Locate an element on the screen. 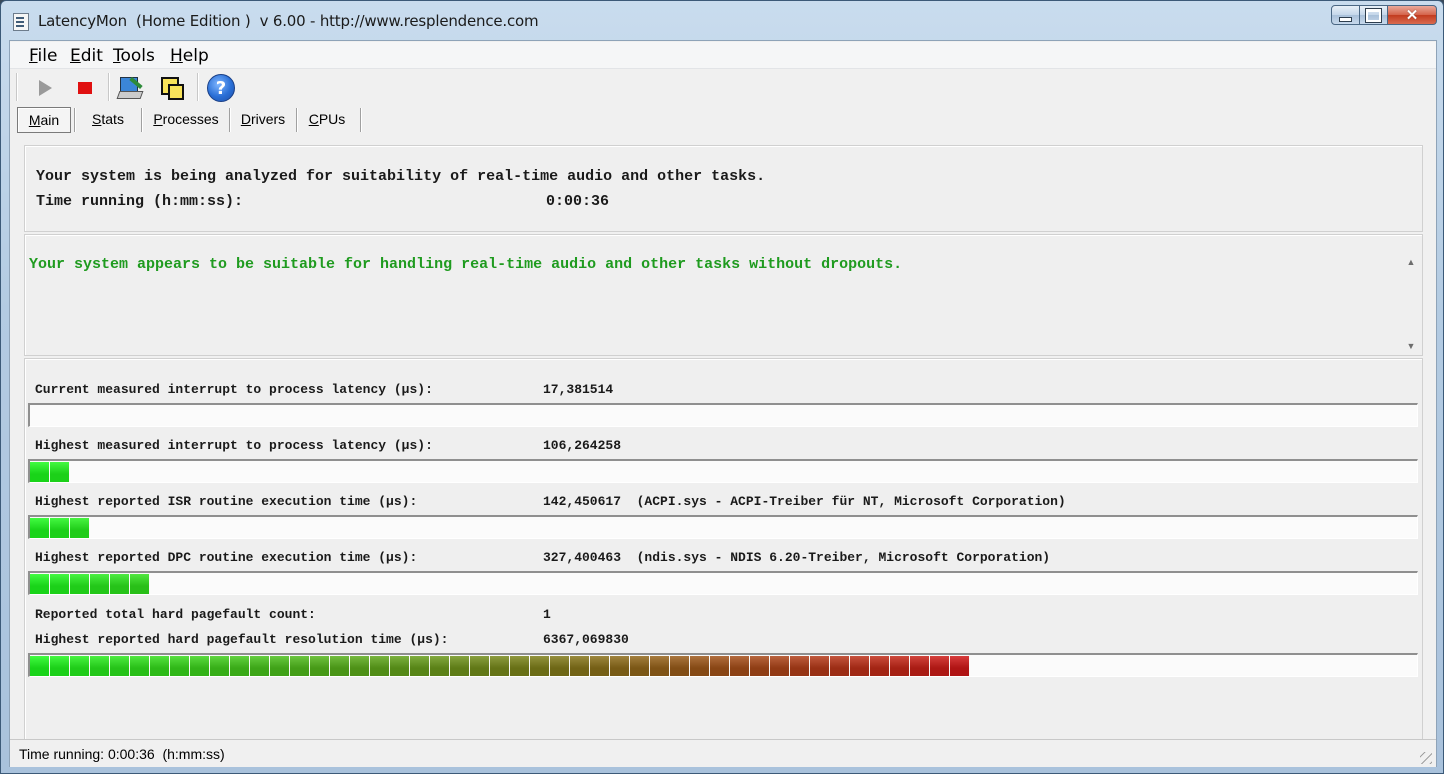 Image resolution: width=1444 pixels, height=774 pixels. close-button: ✕ is located at coordinates (1412, 15).